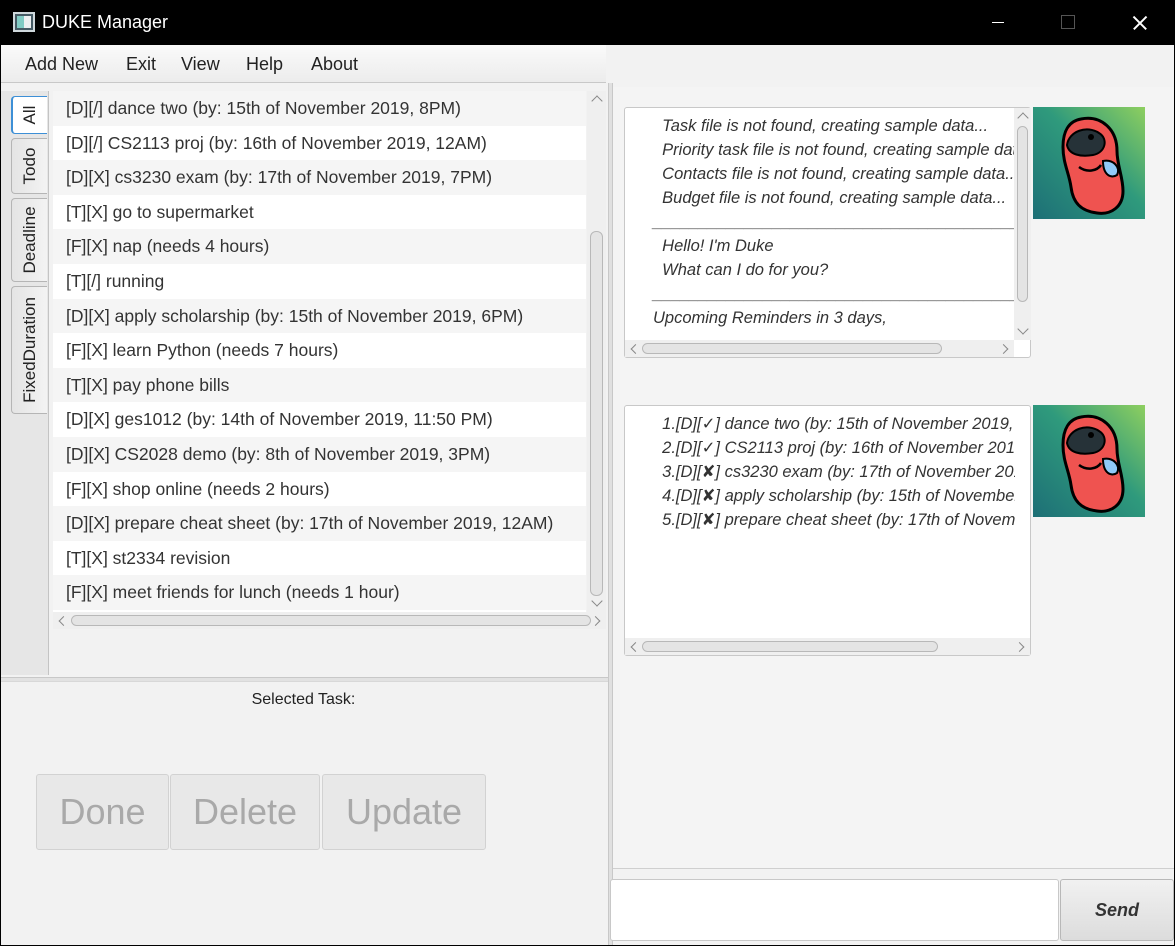  Describe the element at coordinates (24, 22) in the screenshot. I see `app-icon` at that location.